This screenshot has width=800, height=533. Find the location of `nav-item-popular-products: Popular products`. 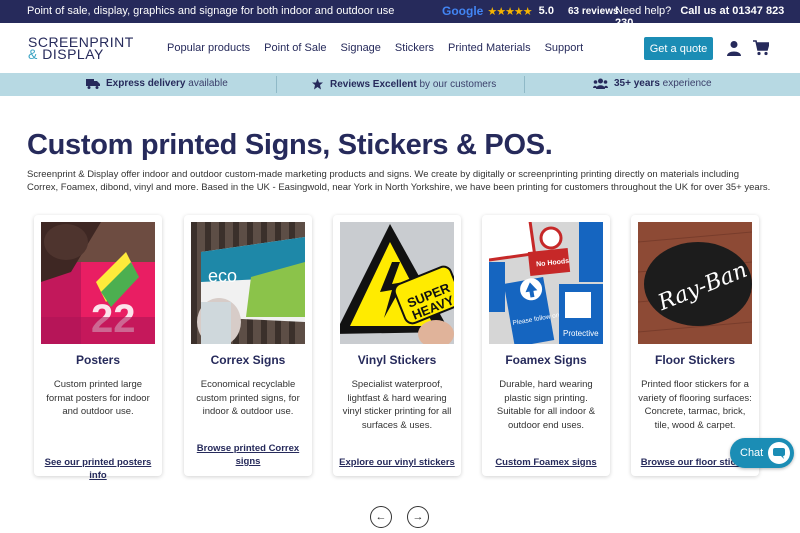

nav-item-popular-products: Popular products is located at coordinates (208, 48).